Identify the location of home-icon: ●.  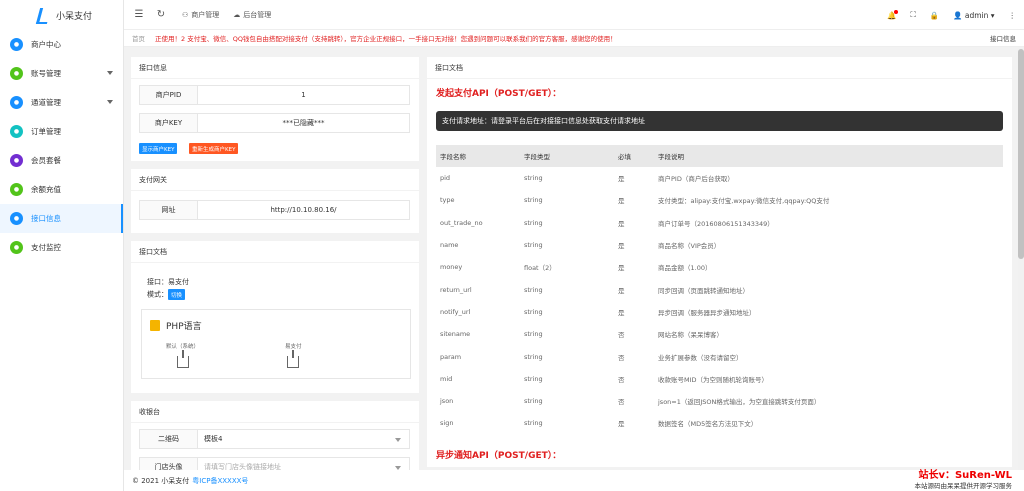
(16, 44).